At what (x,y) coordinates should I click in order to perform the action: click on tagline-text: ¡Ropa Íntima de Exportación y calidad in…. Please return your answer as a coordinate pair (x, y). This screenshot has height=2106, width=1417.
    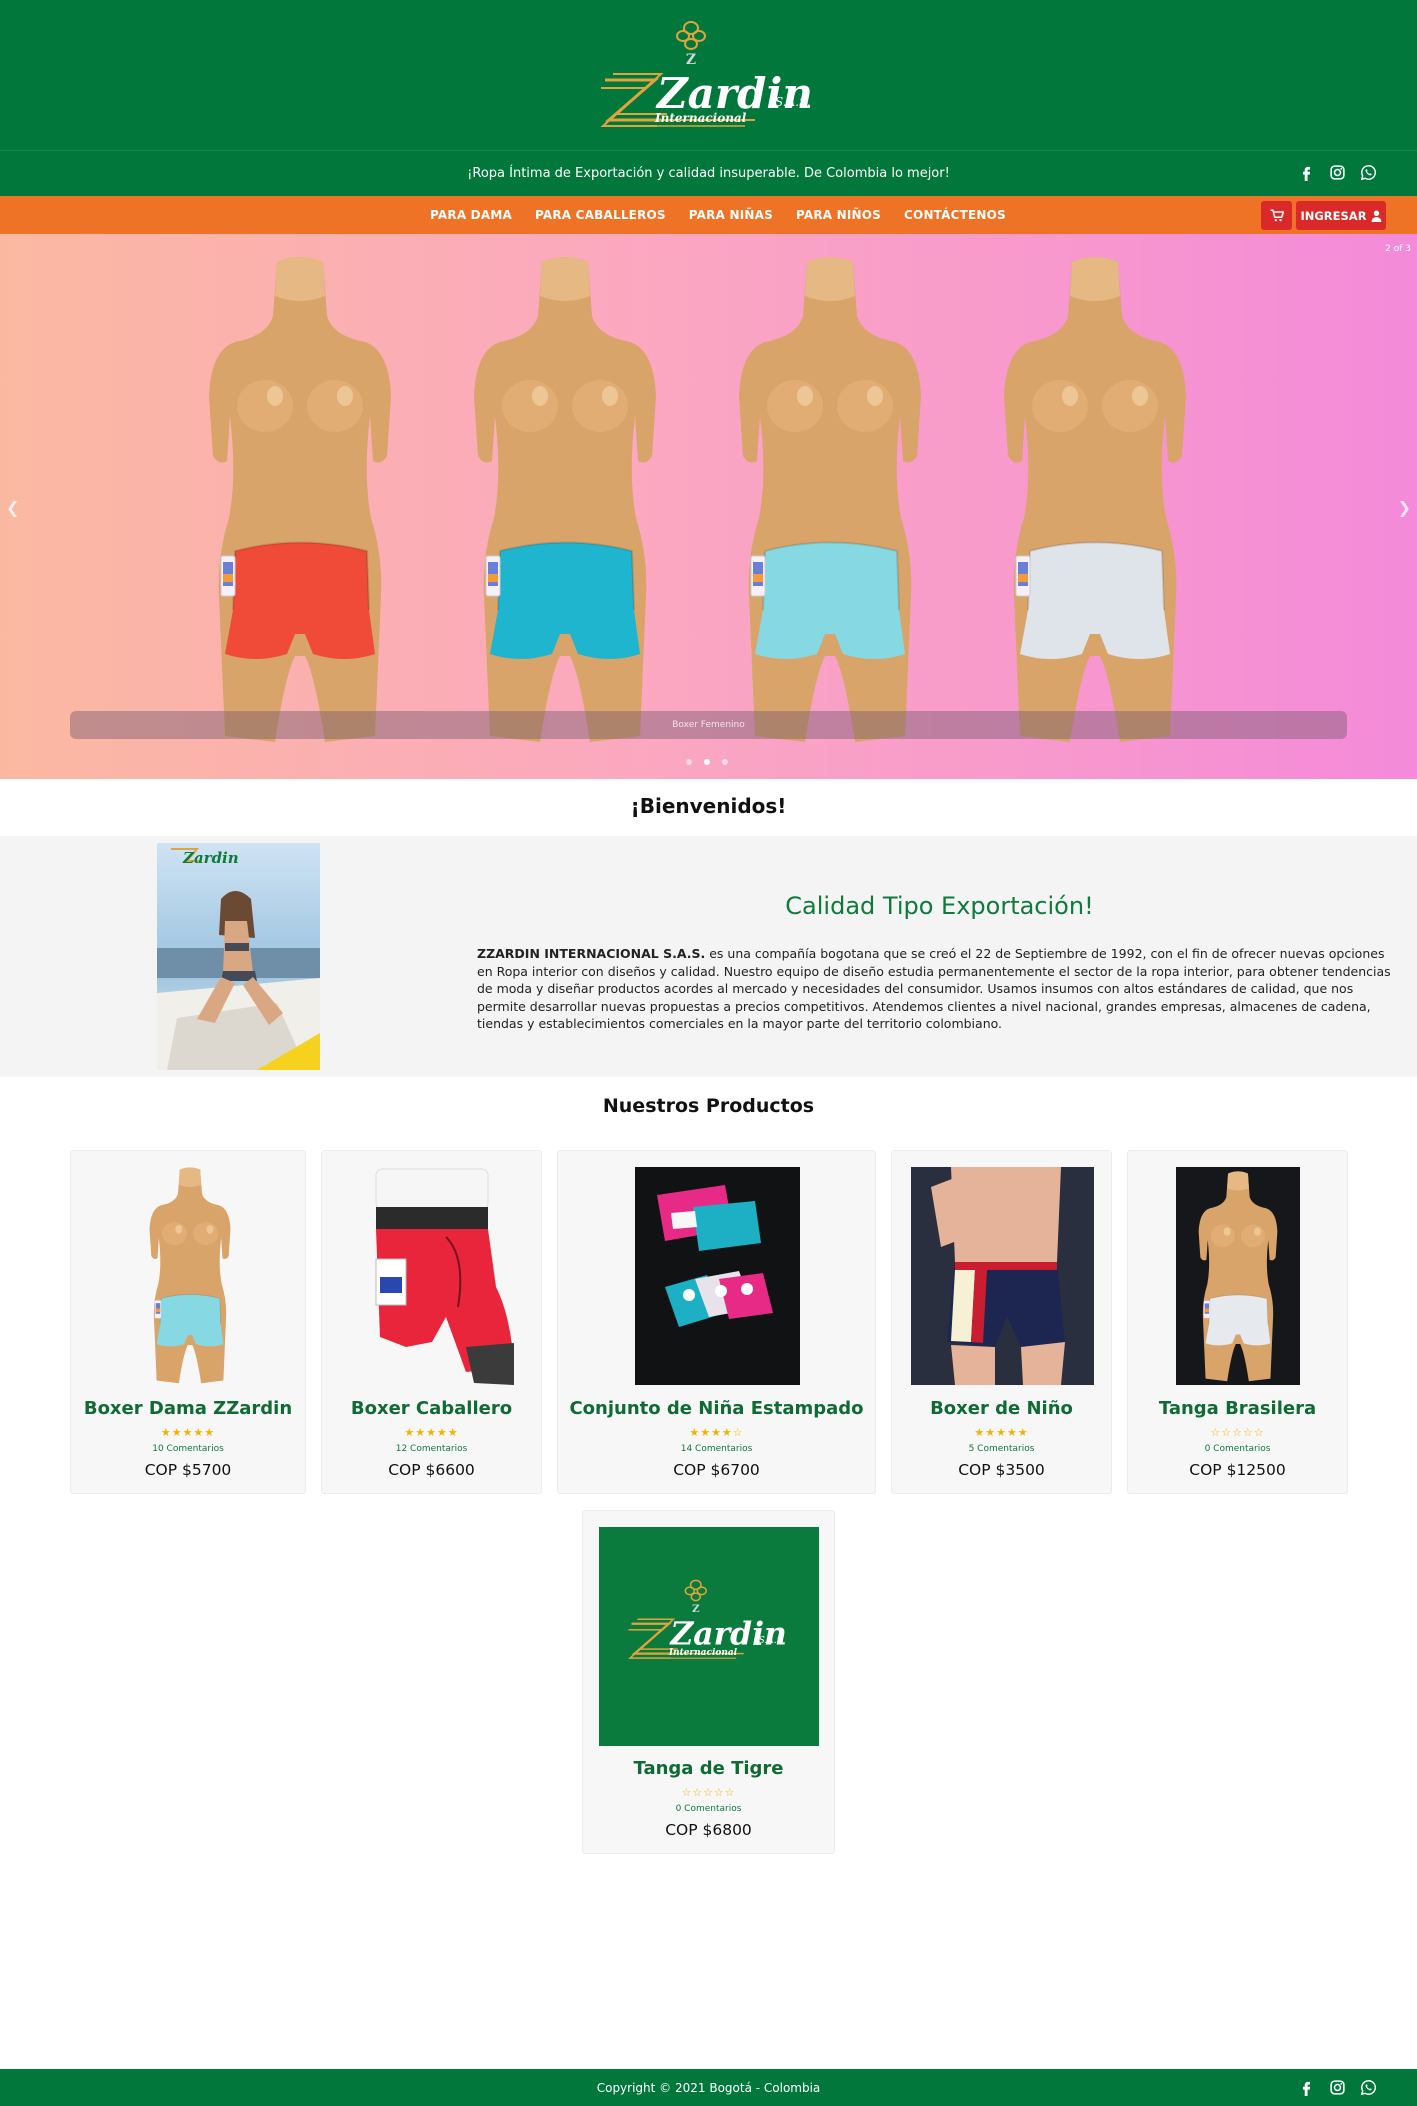
    Looking at the image, I should click on (708, 173).